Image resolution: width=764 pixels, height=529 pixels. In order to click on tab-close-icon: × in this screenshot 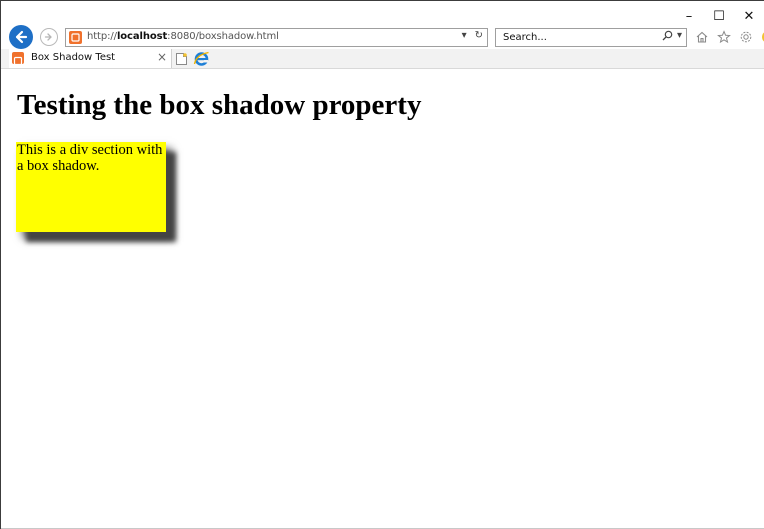, I will do `click(162, 57)`.